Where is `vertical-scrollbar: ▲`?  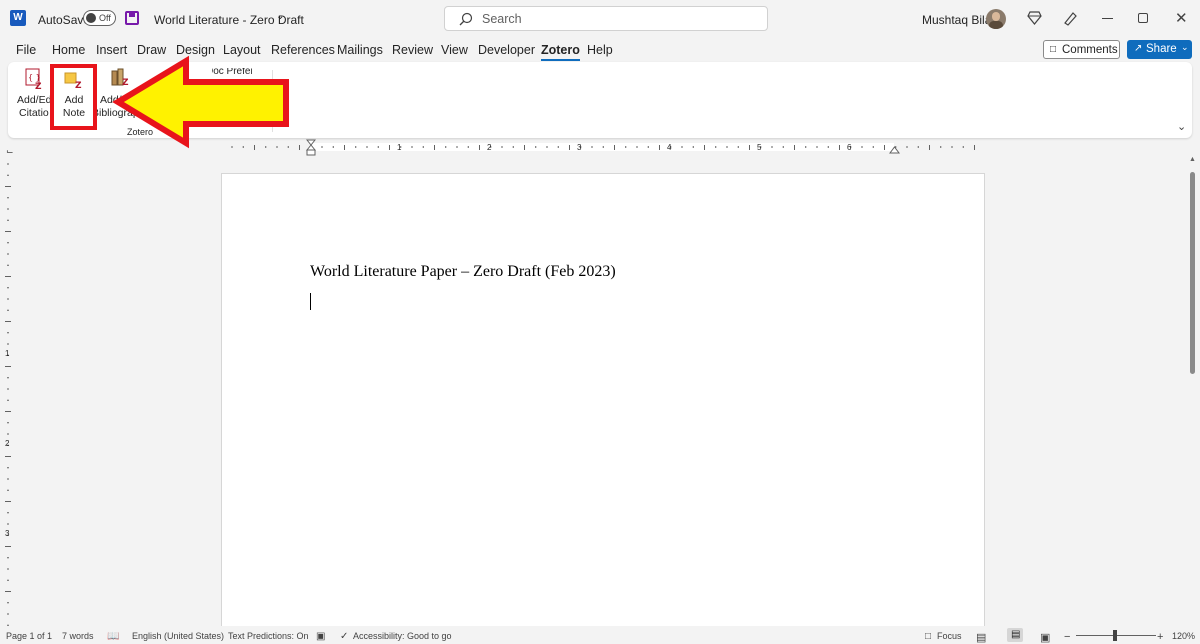 vertical-scrollbar: ▲ is located at coordinates (1193, 396).